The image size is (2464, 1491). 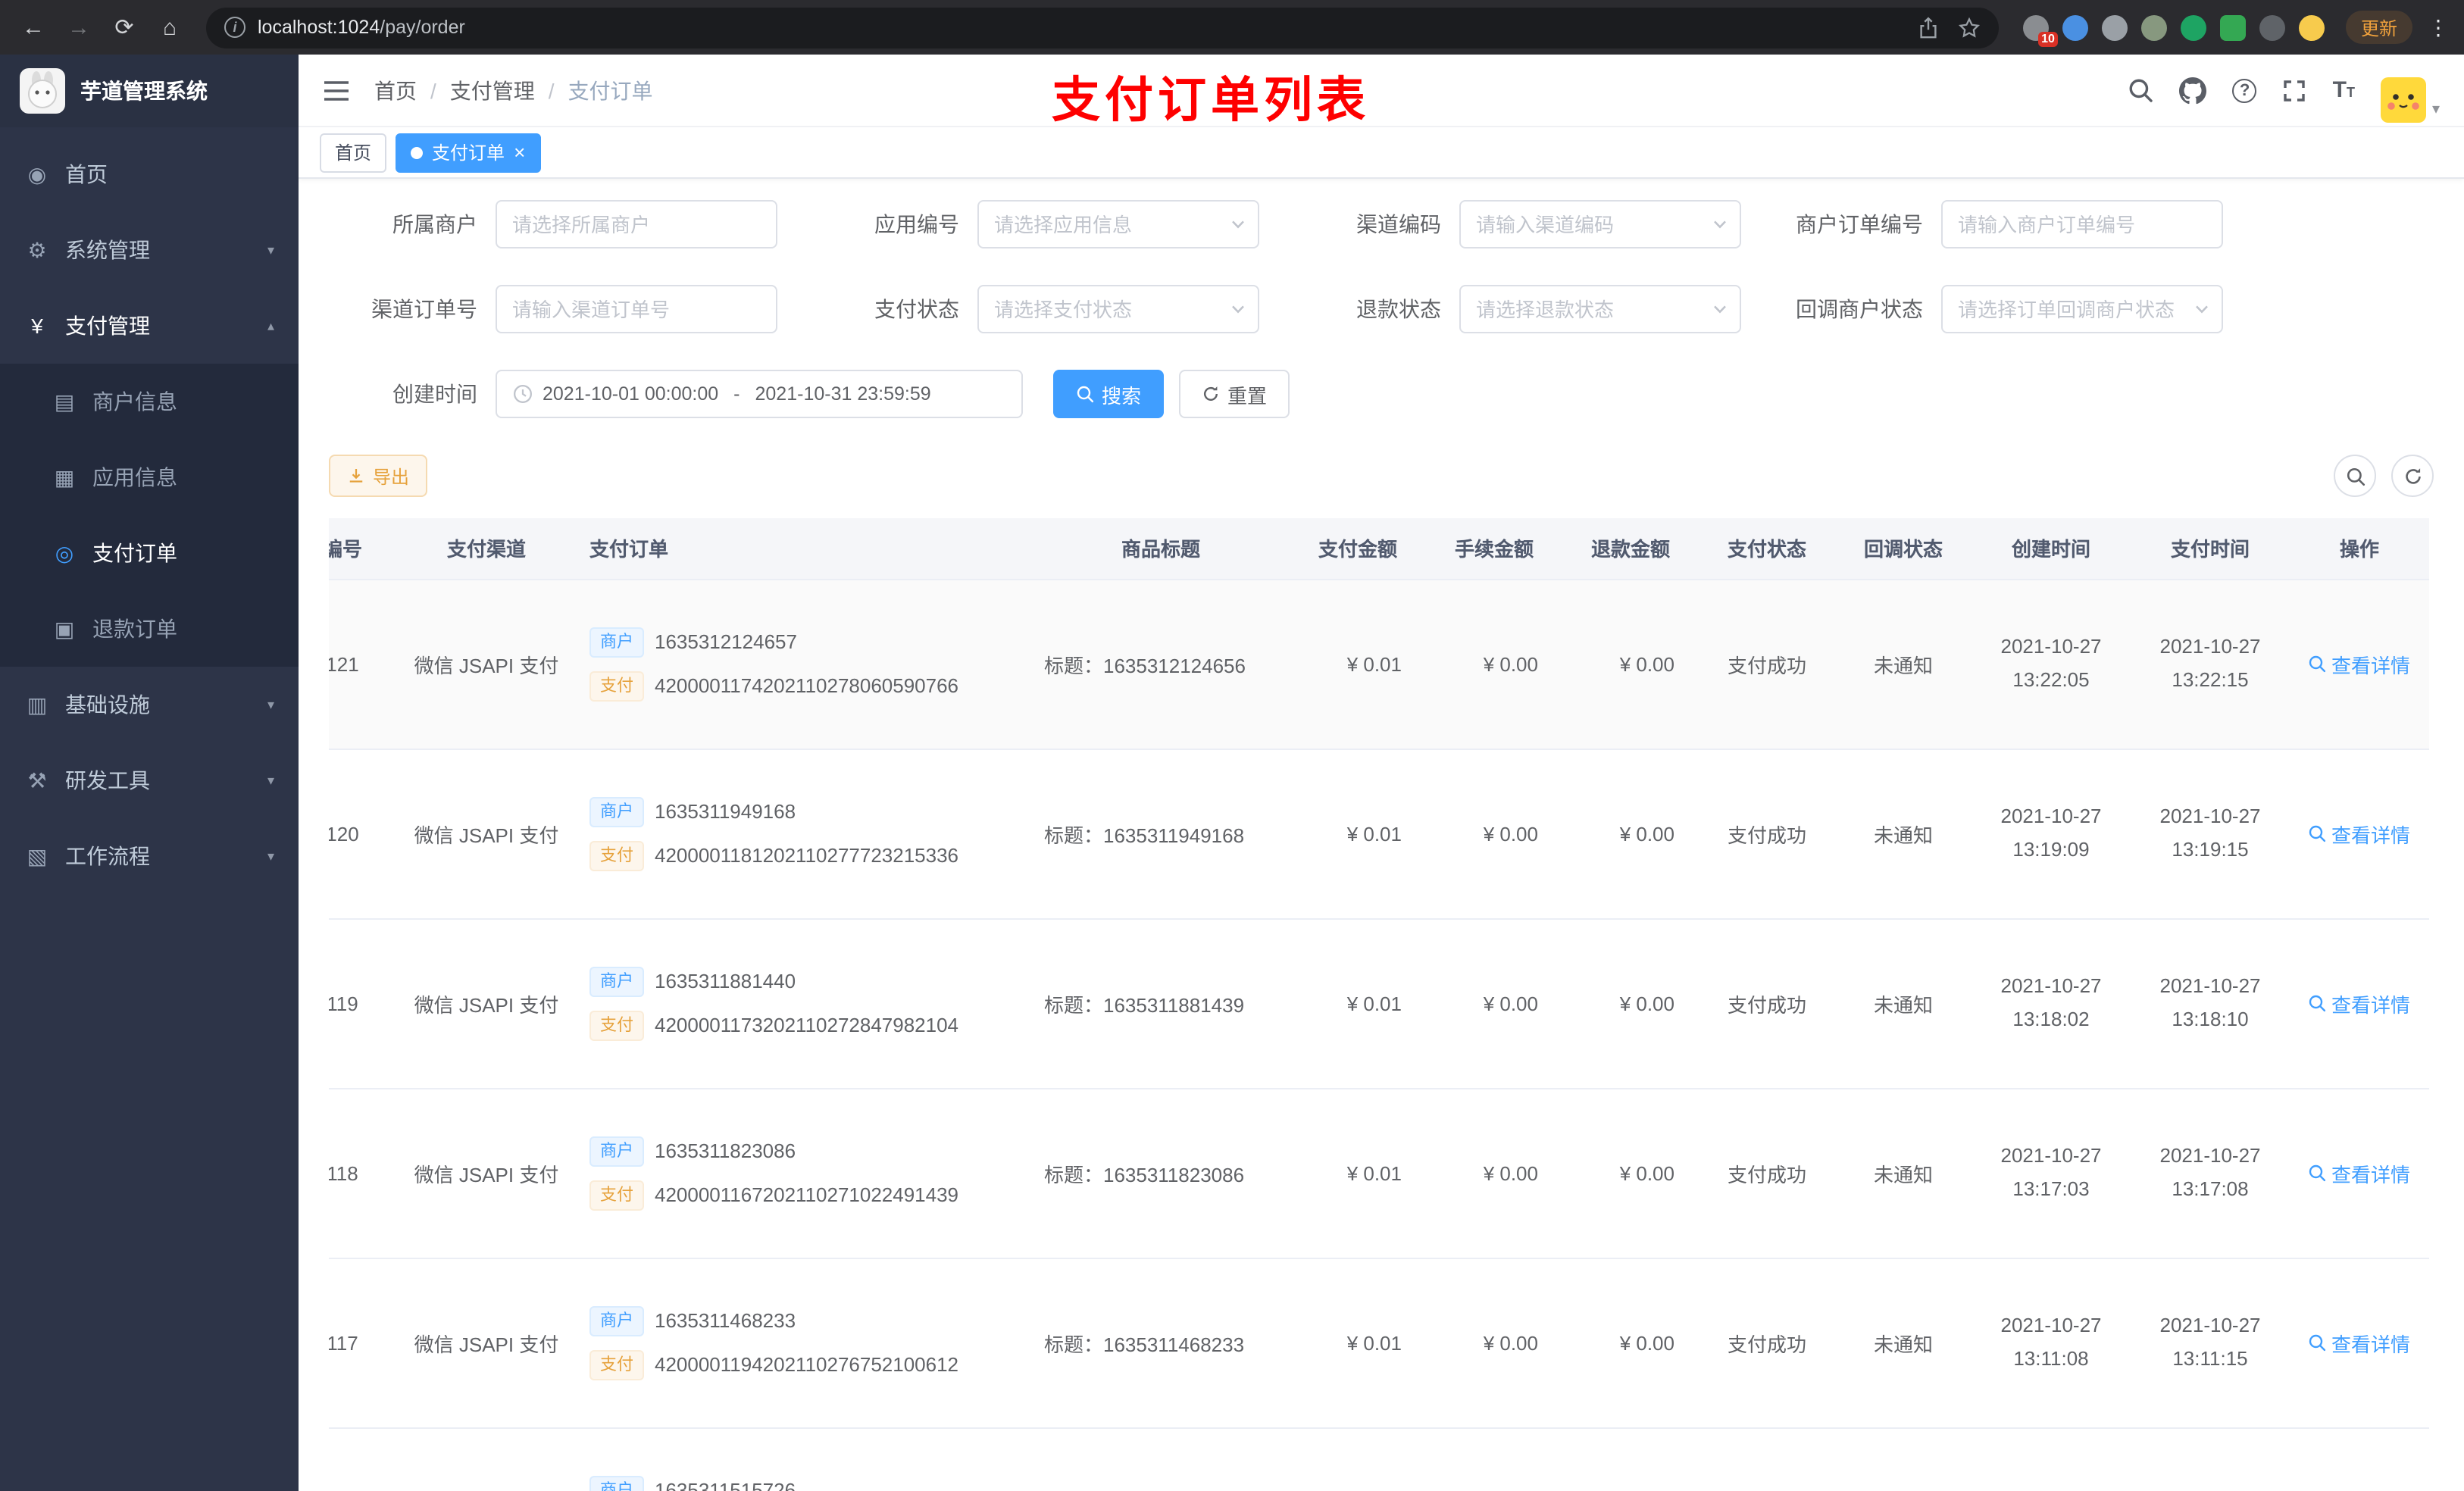 What do you see at coordinates (804, 549) in the screenshot?
I see `col-order: 支付订单` at bounding box center [804, 549].